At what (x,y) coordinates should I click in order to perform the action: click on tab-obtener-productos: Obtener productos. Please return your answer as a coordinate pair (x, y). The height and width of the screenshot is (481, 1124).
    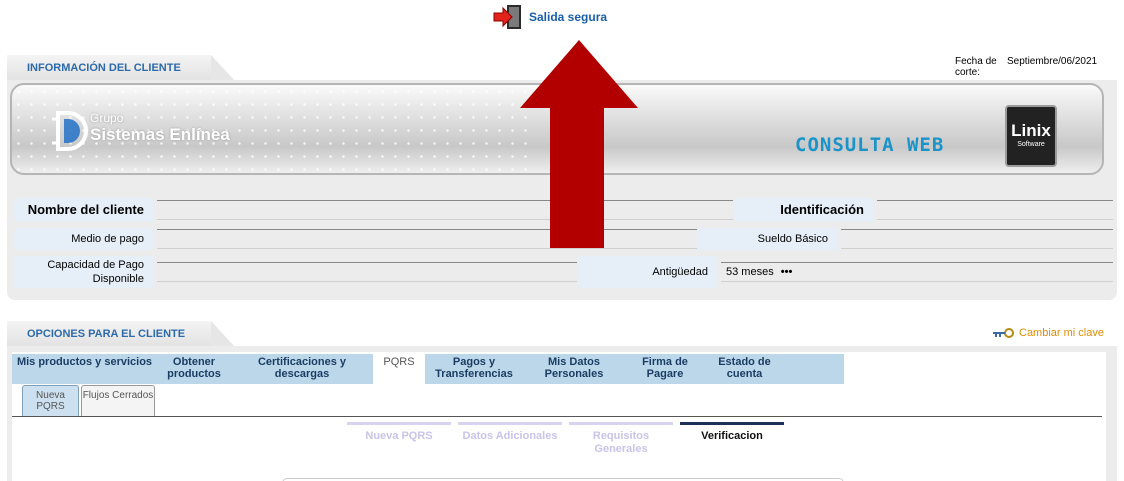
    Looking at the image, I should click on (194, 369).